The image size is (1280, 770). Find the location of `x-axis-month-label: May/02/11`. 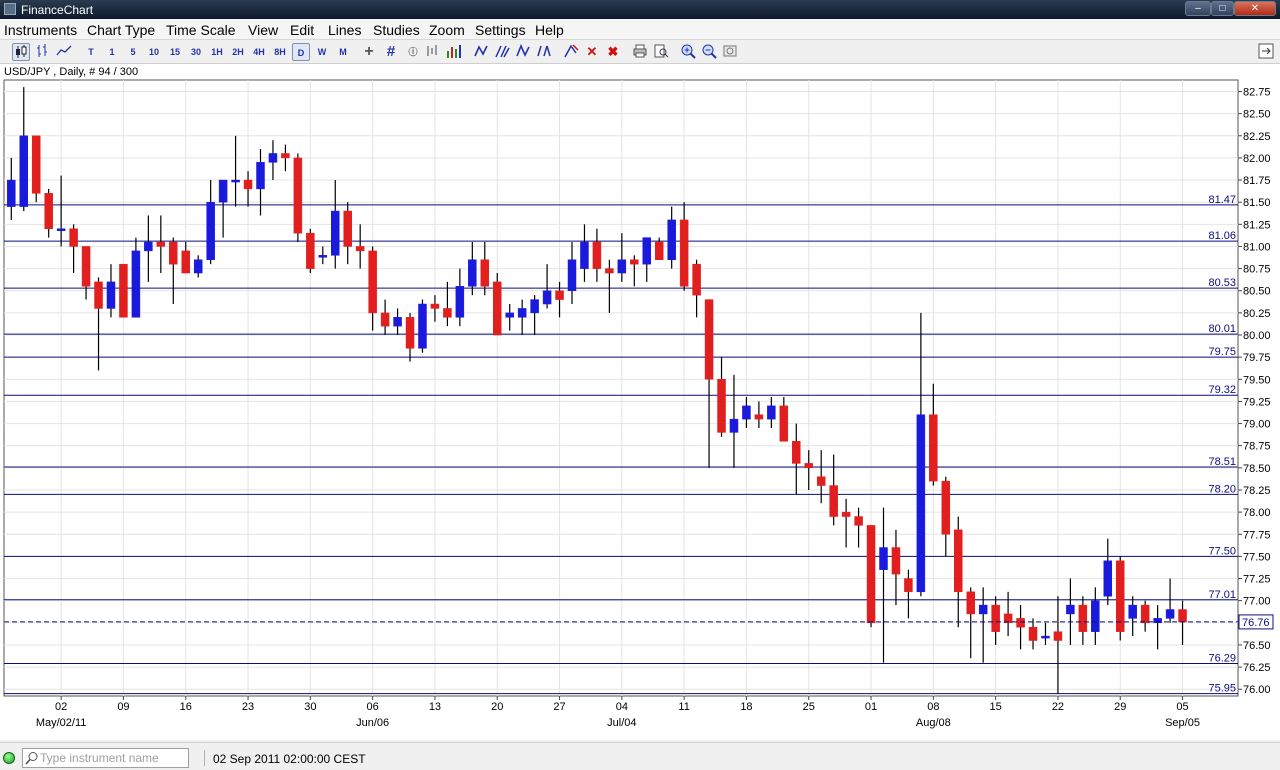

x-axis-month-label: May/02/11 is located at coordinates (61, 723).